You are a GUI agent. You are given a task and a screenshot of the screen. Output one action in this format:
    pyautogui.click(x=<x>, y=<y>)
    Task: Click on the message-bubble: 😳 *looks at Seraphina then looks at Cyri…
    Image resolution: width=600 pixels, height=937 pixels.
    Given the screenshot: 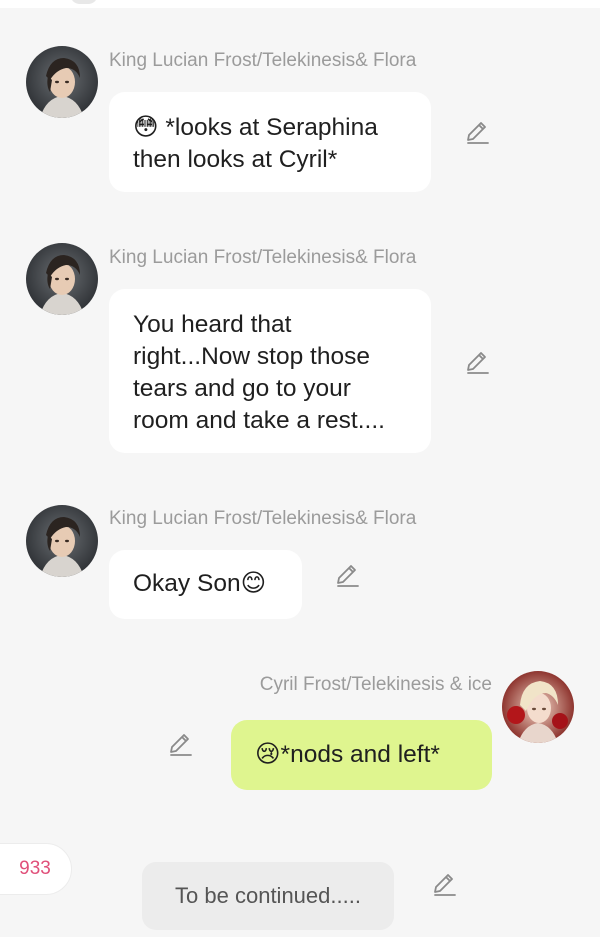 What is the action you would take?
    pyautogui.click(x=270, y=142)
    